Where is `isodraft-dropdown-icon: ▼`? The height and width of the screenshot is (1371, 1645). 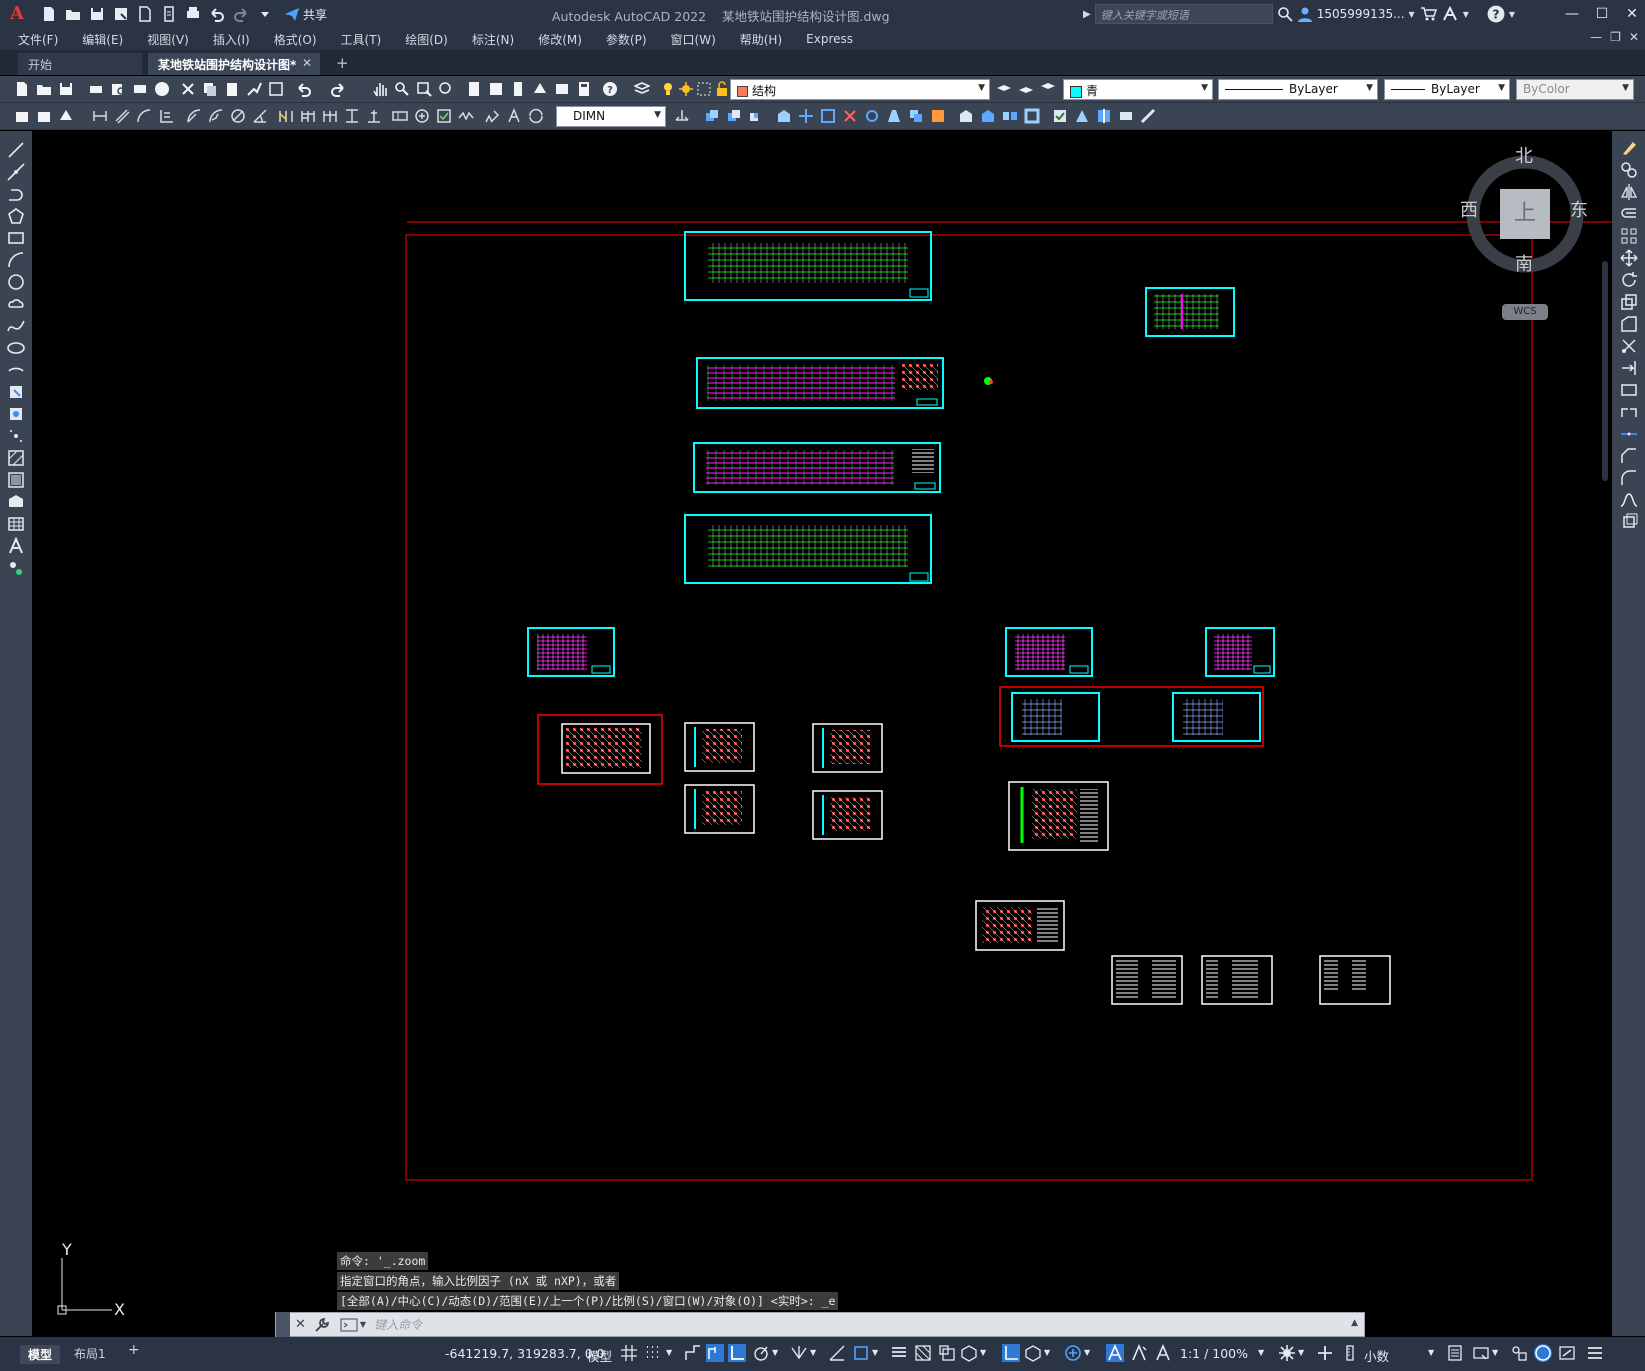
isodraft-dropdown-icon: ▼ is located at coordinates (813, 1352).